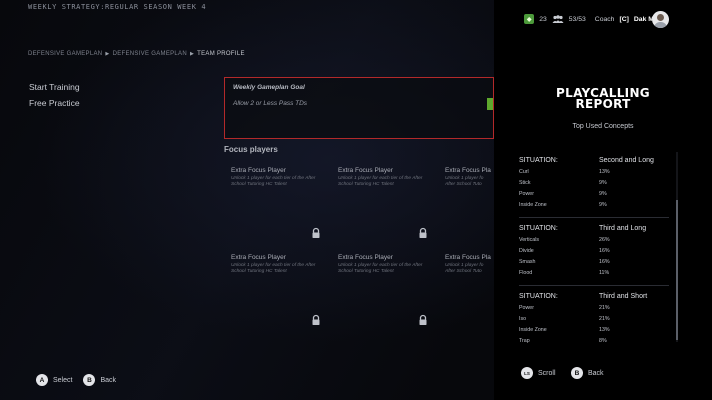  I want to click on report-title-line2: REPORT, so click(603, 104).